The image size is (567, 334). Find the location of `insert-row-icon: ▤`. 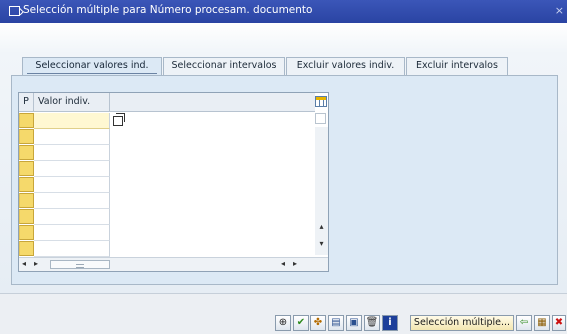

insert-row-icon: ▤ is located at coordinates (336, 323).